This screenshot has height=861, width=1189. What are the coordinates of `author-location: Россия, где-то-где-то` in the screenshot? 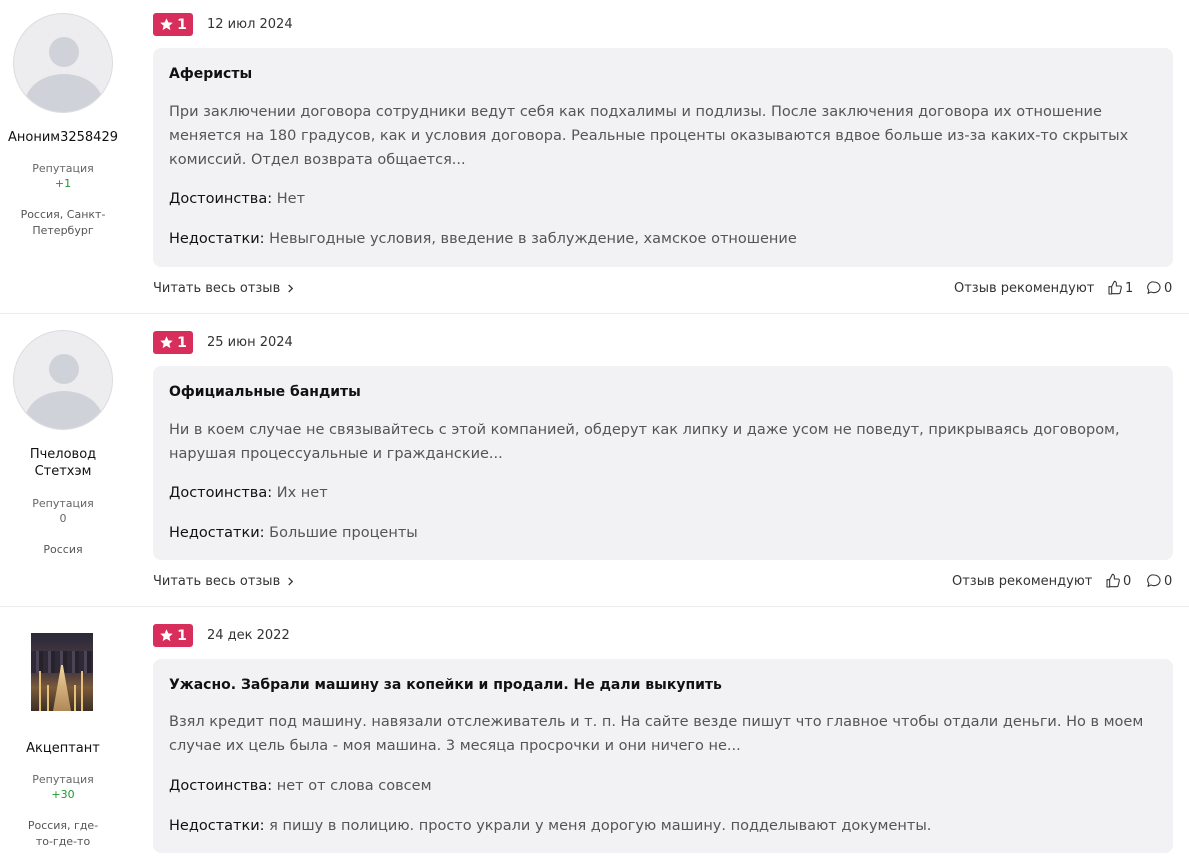 It's located at (63, 833).